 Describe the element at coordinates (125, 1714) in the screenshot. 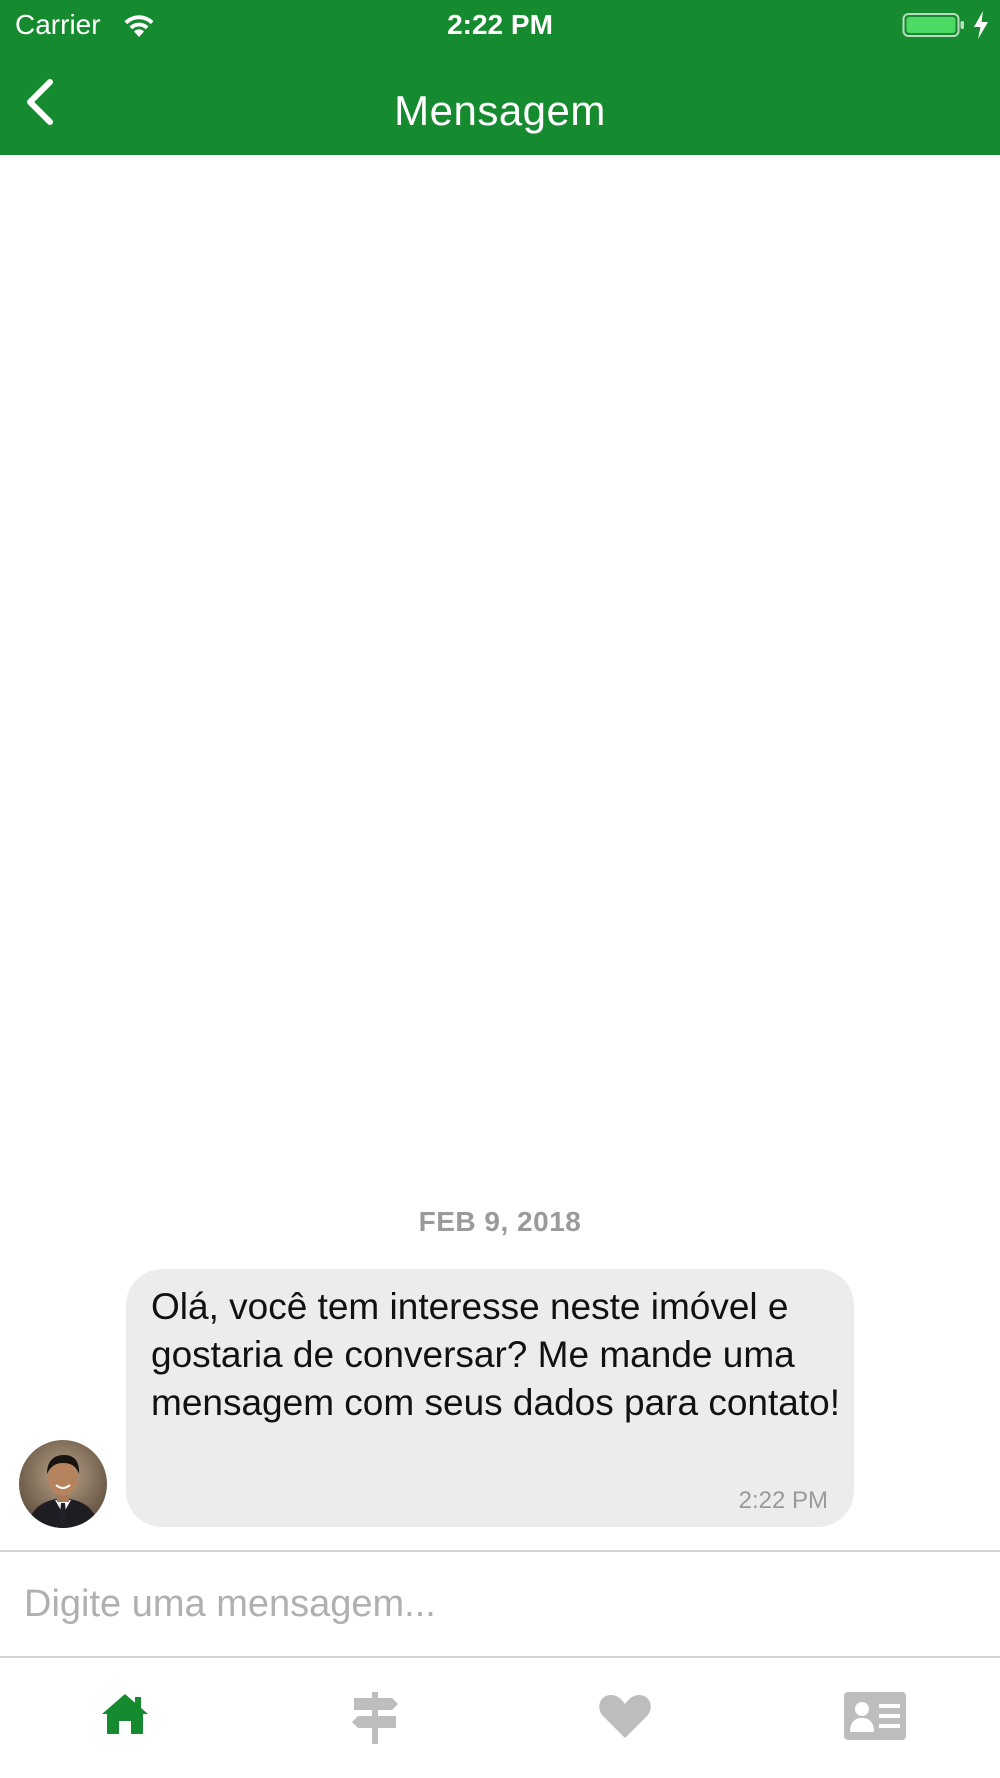

I see `home-icon` at that location.